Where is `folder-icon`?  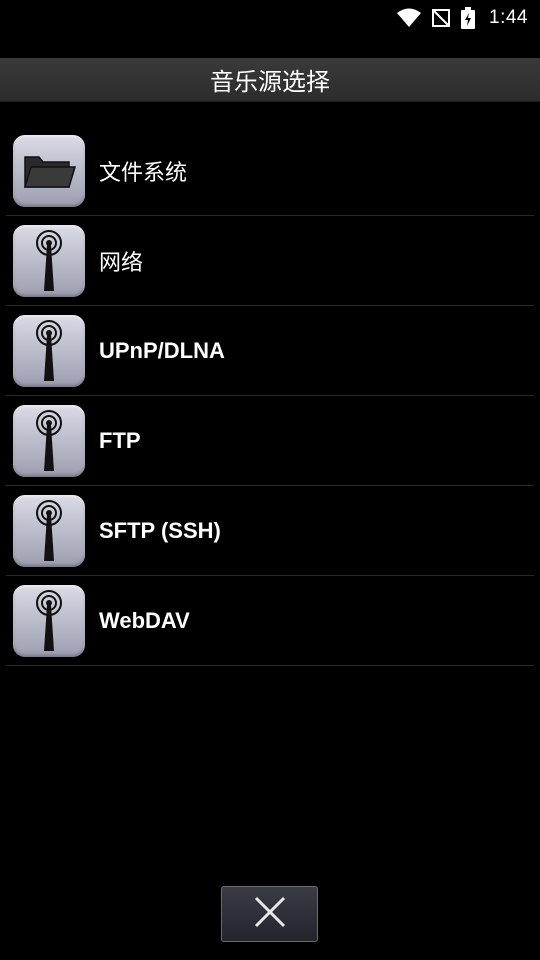
folder-icon is located at coordinates (49, 170).